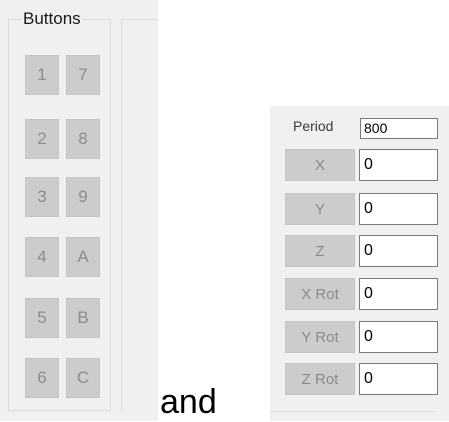  What do you see at coordinates (398, 379) in the screenshot?
I see `z-rot-input: 0` at bounding box center [398, 379].